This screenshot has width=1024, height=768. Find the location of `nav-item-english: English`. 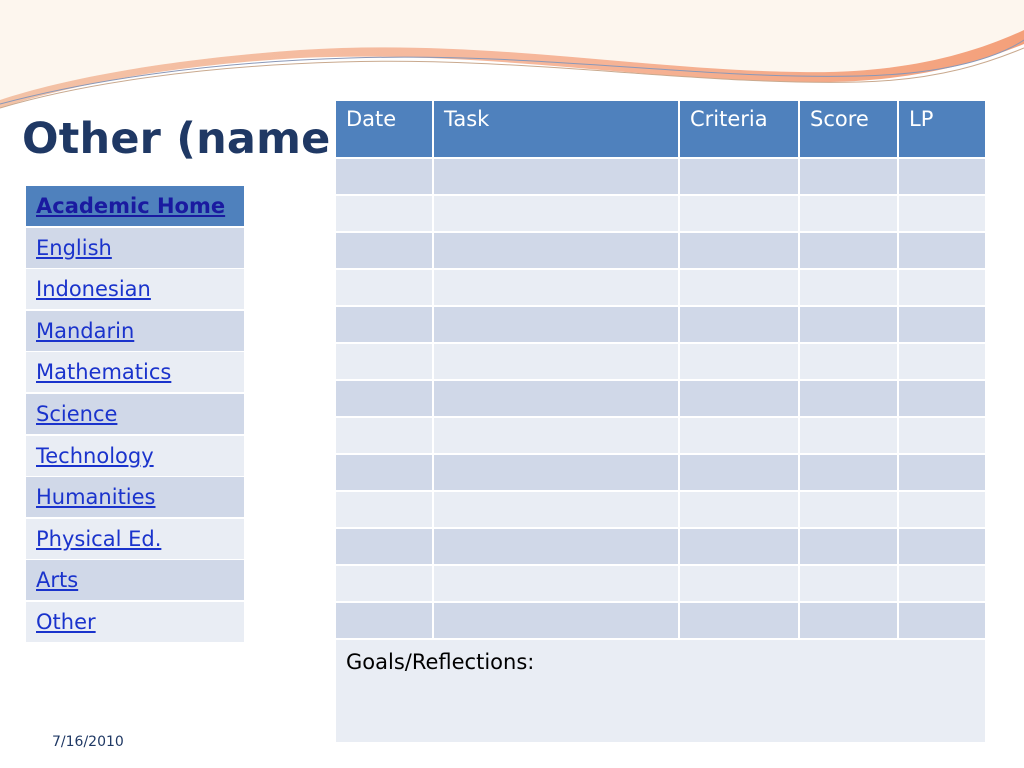

nav-item-english: English is located at coordinates (135, 247).